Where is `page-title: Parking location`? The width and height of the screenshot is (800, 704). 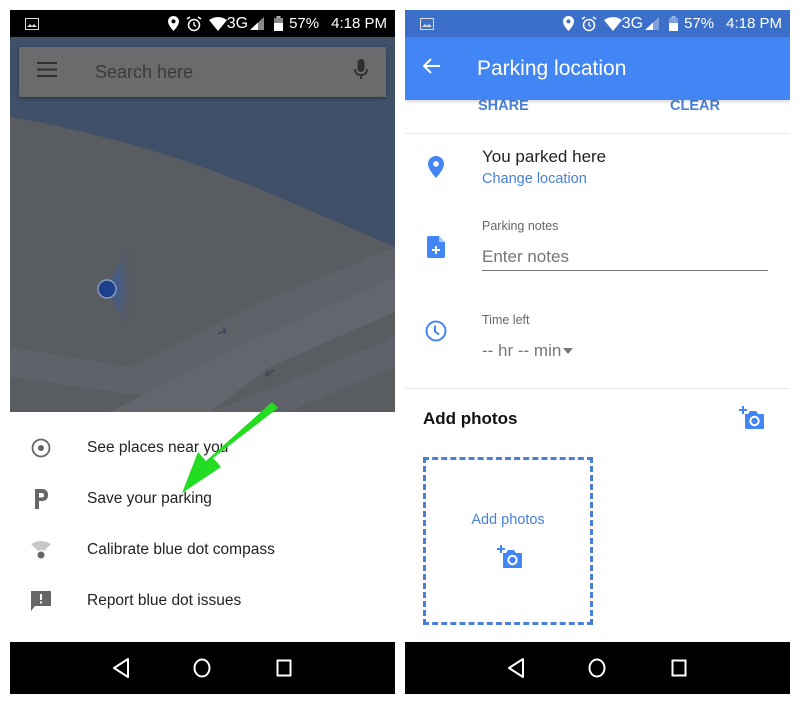
page-title: Parking location is located at coordinates (552, 68).